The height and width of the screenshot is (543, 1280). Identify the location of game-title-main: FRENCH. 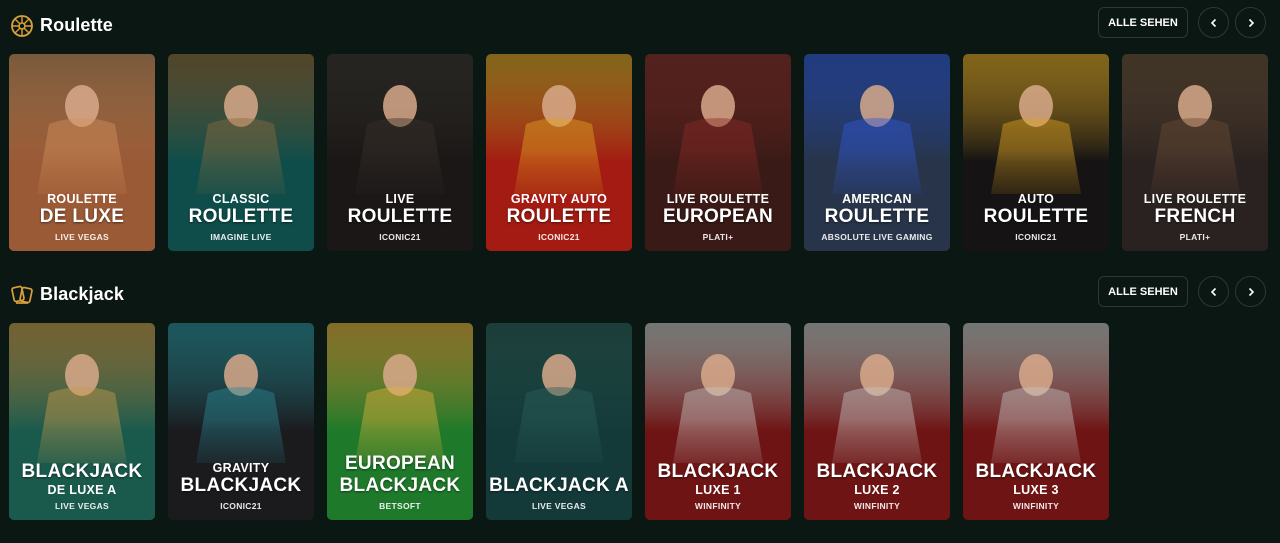
(1195, 216).